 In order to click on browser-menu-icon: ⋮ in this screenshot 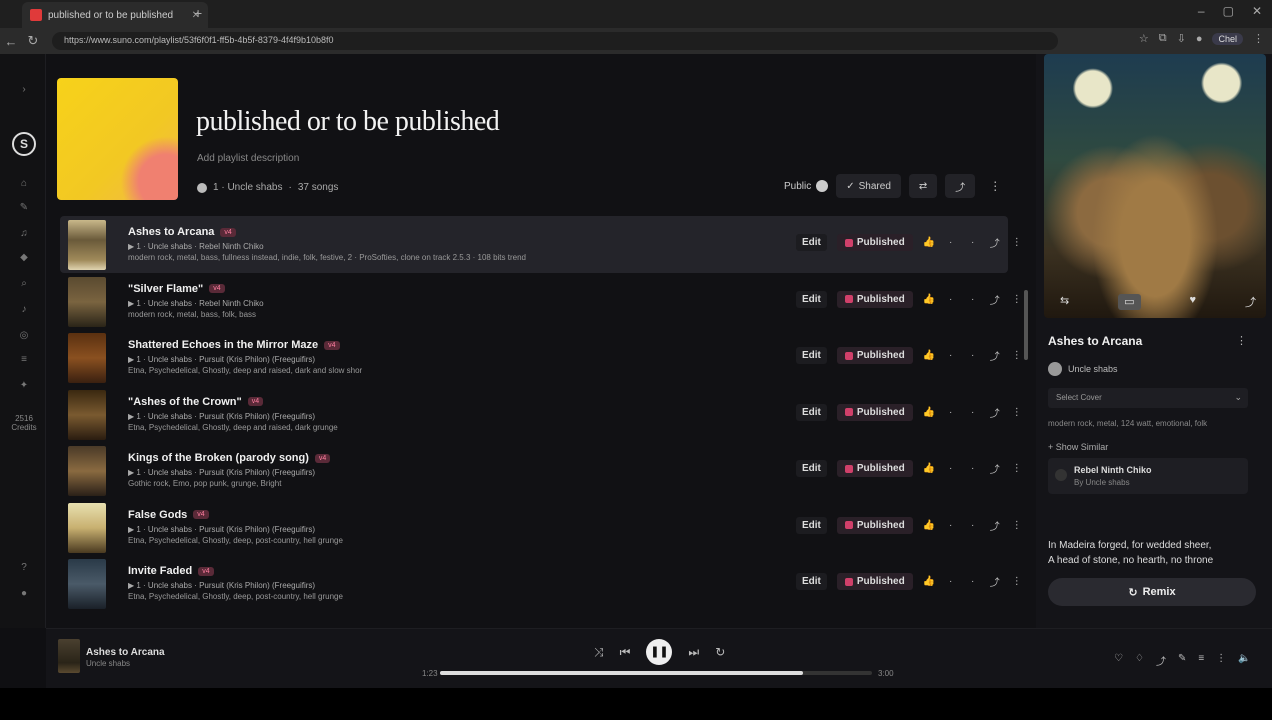, I will do `click(1258, 38)`.